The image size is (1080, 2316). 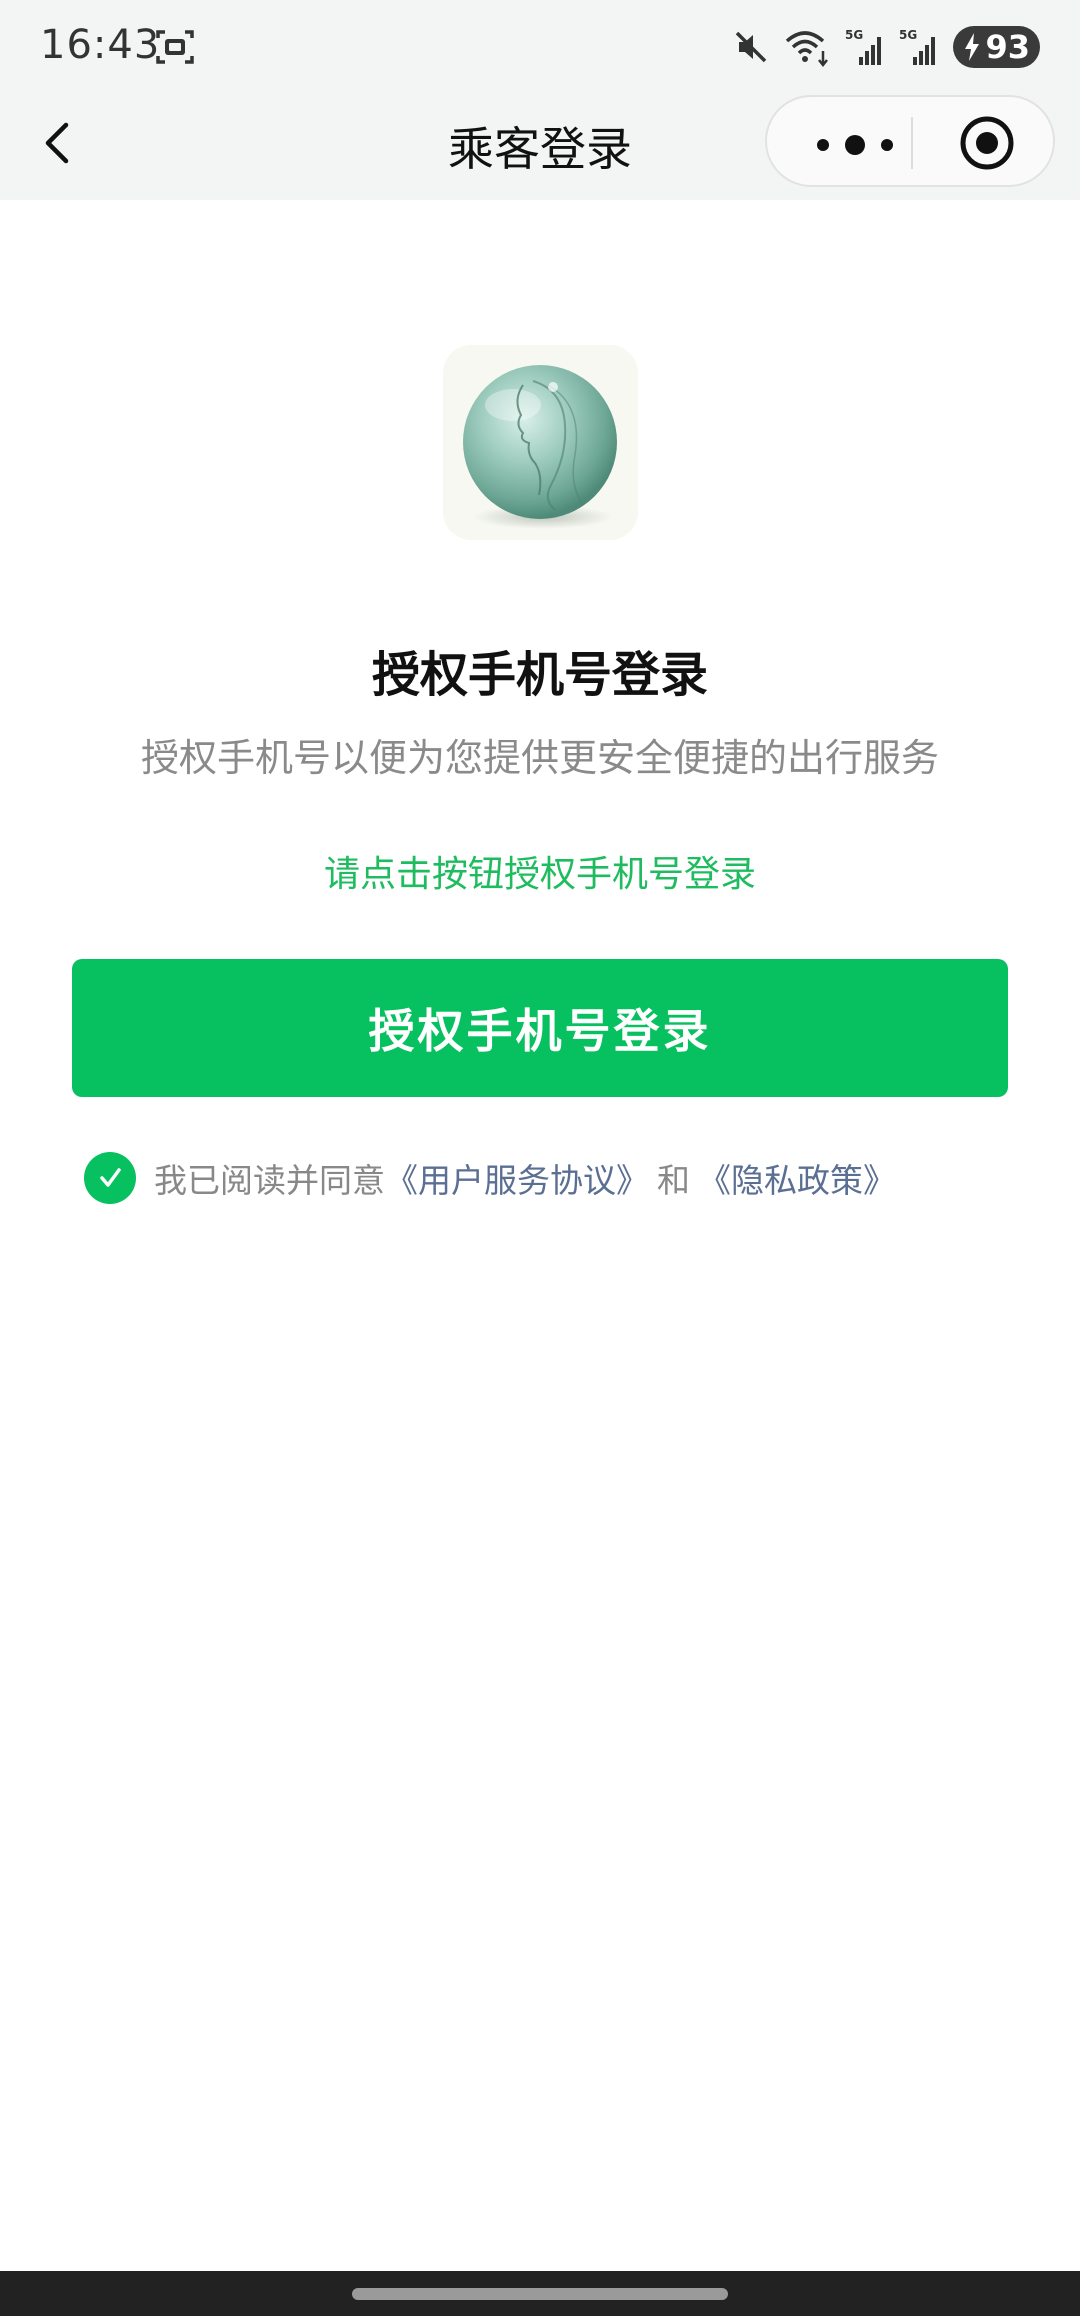 What do you see at coordinates (540, 47) in the screenshot?
I see `status-bar: 16:43 5G 5G 93` at bounding box center [540, 47].